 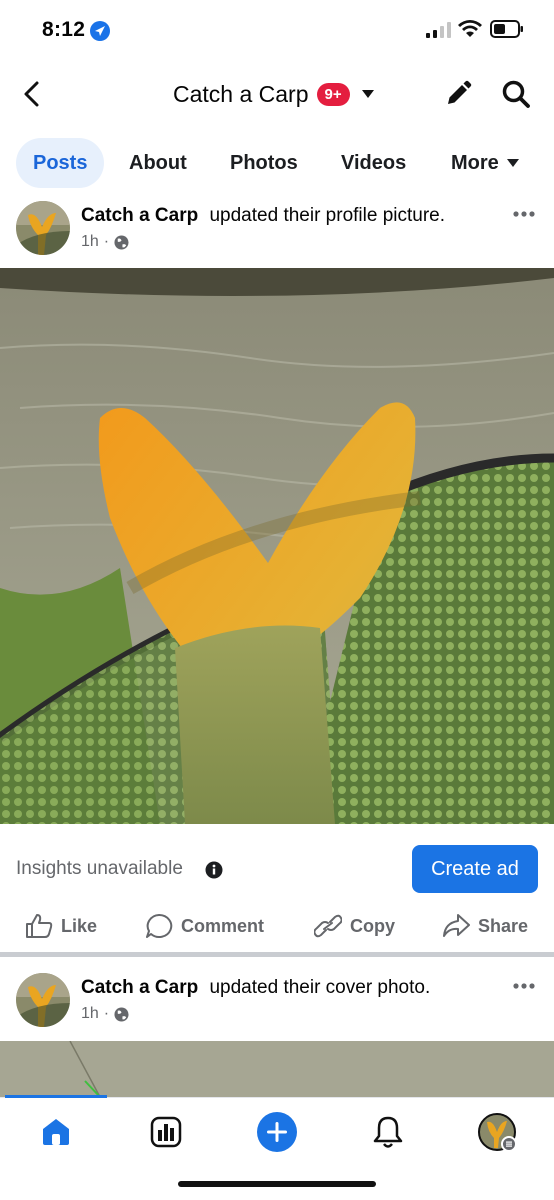 I want to click on tab-more: More, so click(x=485, y=163).